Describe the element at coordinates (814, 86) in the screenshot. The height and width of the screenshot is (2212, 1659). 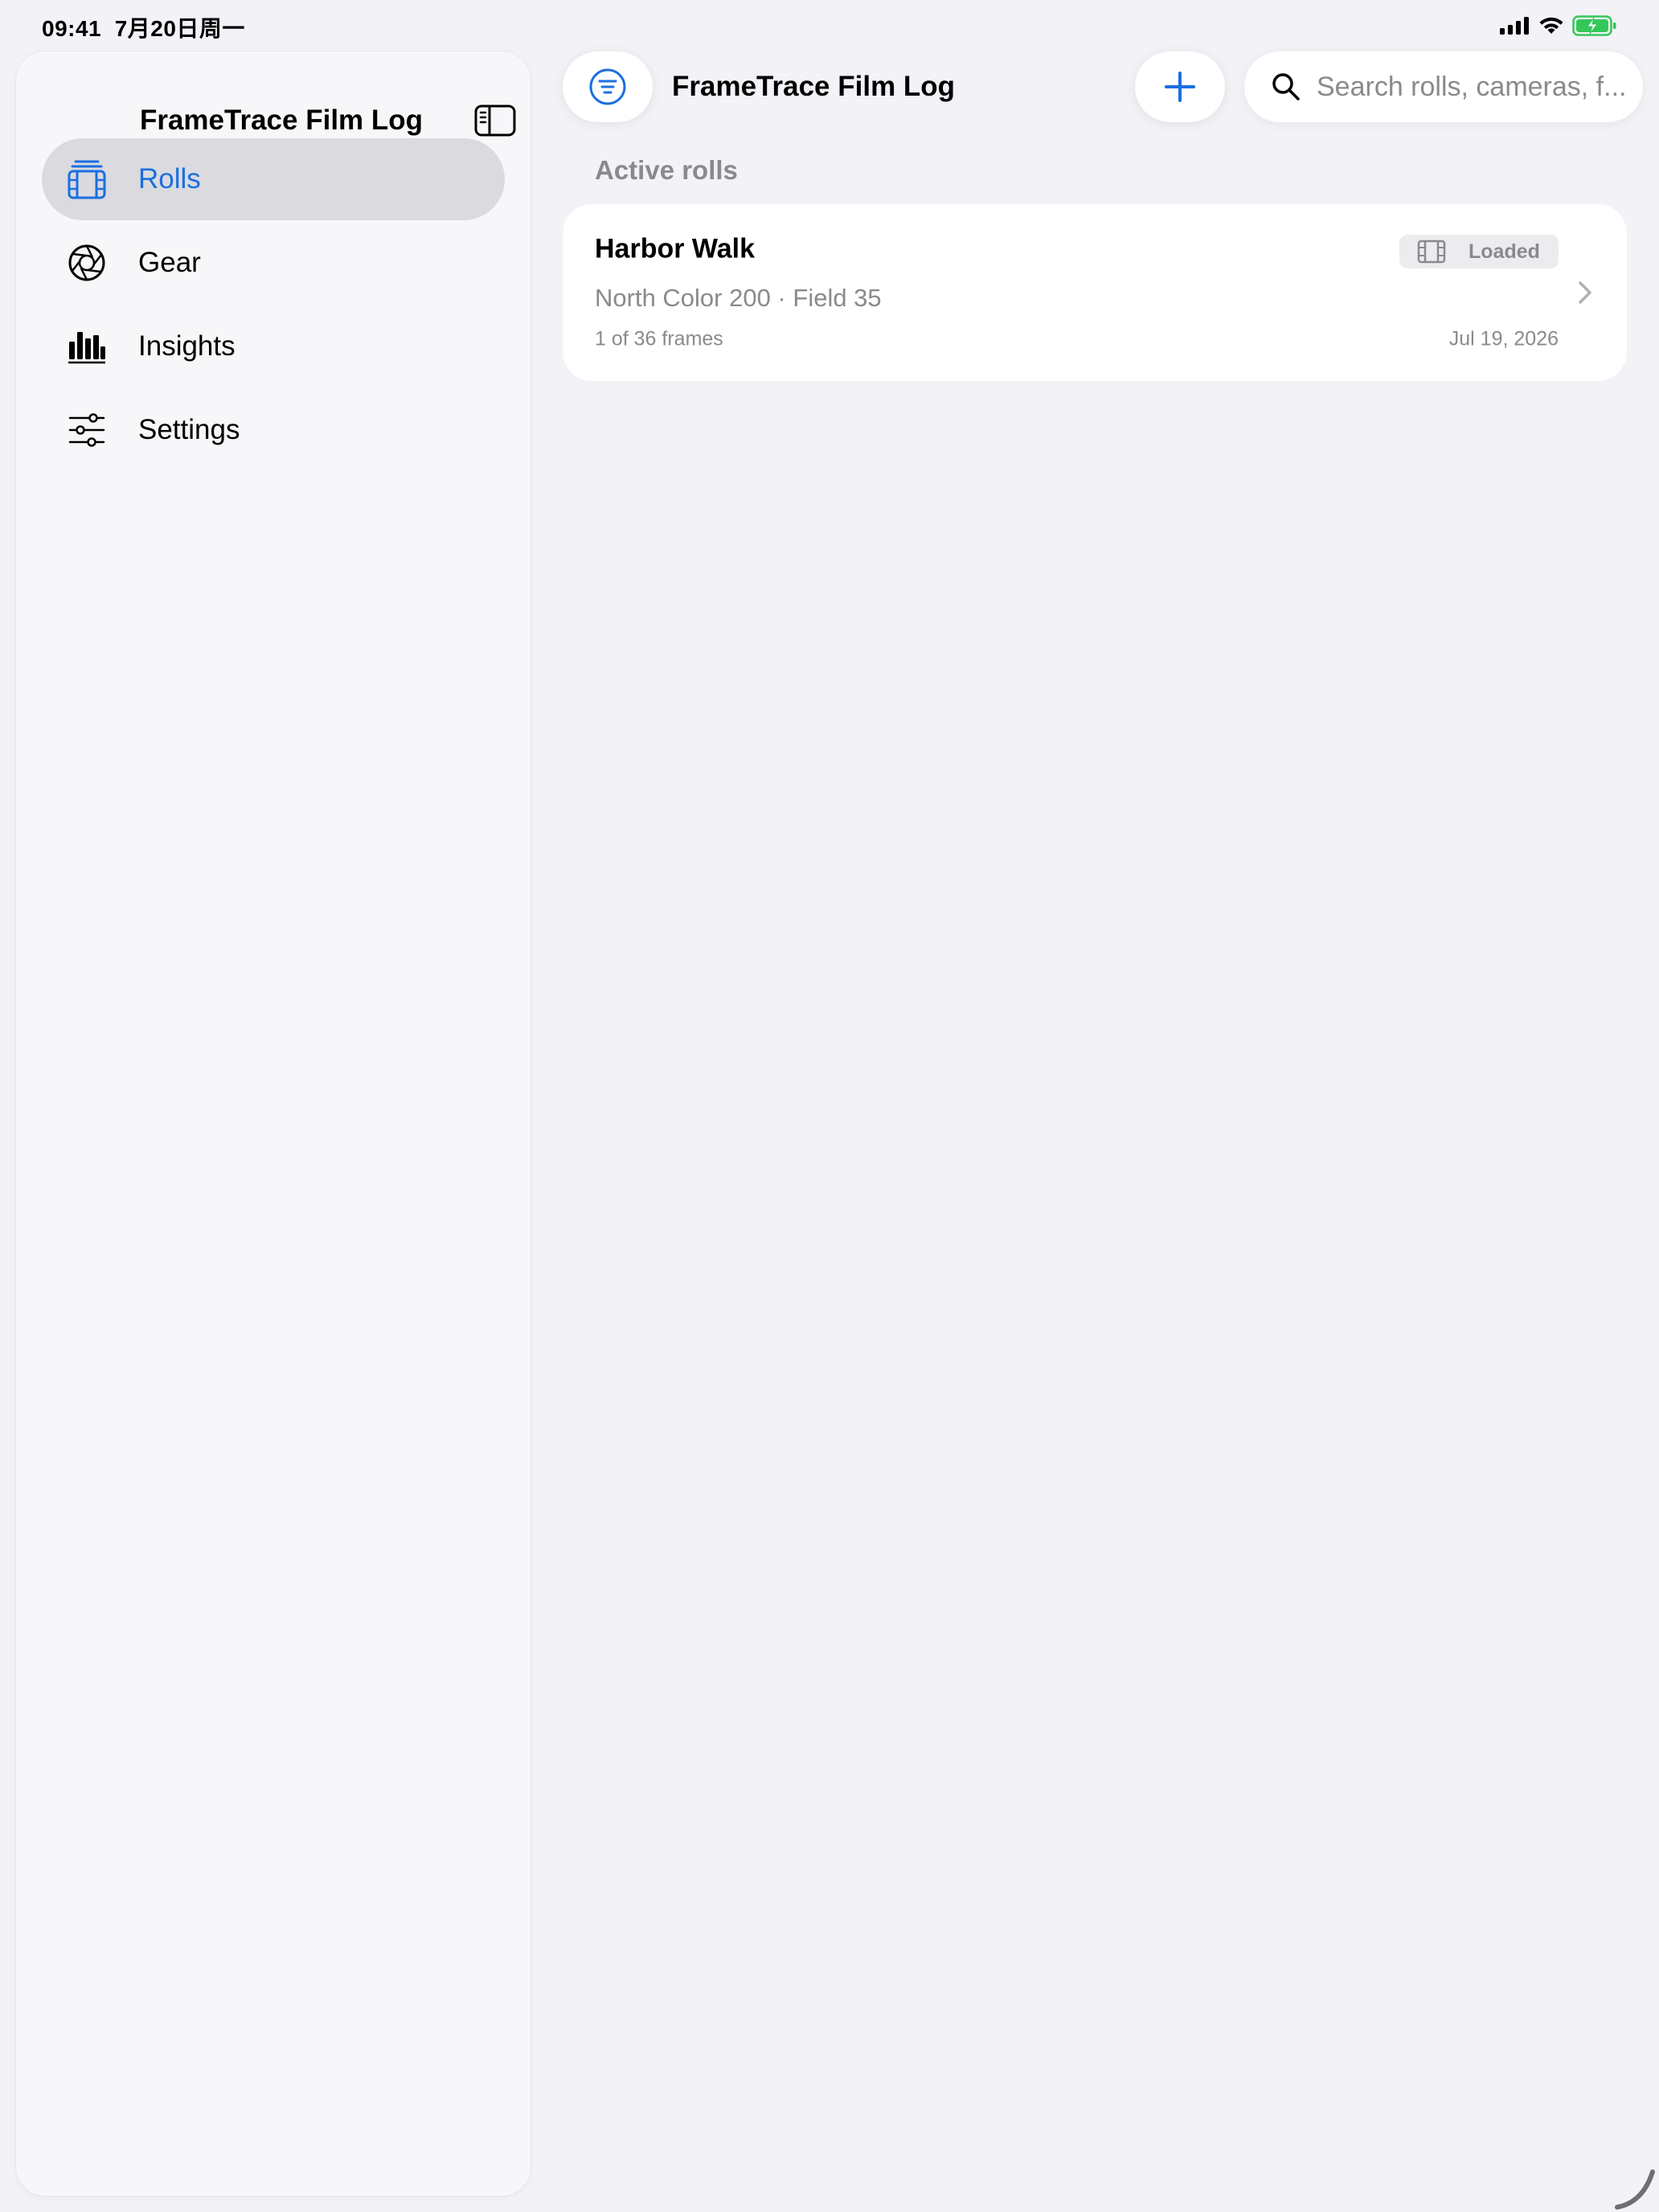
I see `page-title: FrameTrace Film Log` at that location.